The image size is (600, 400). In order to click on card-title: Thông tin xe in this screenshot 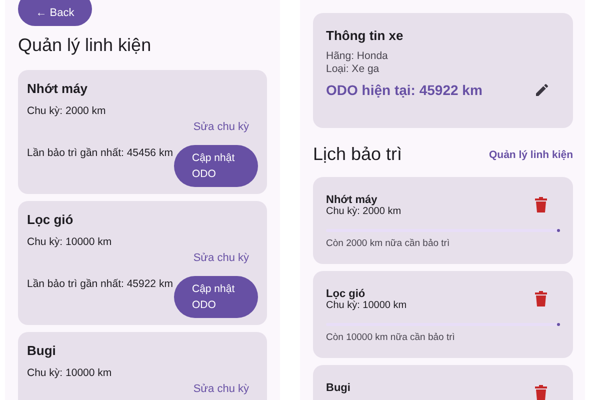, I will do `click(365, 35)`.